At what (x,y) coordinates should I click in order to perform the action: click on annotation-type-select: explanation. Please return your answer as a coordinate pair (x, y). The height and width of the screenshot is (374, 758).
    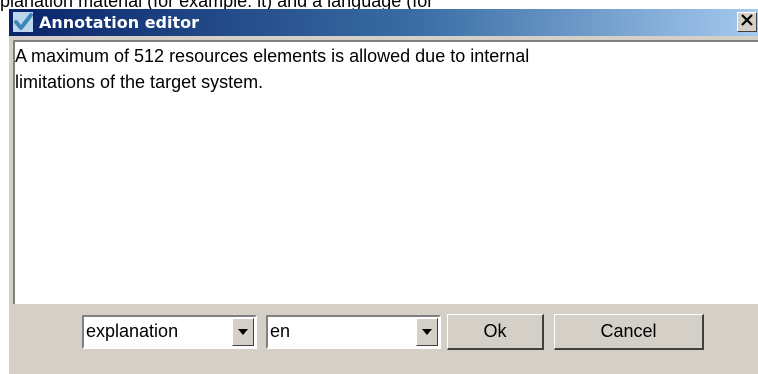
    Looking at the image, I should click on (169, 332).